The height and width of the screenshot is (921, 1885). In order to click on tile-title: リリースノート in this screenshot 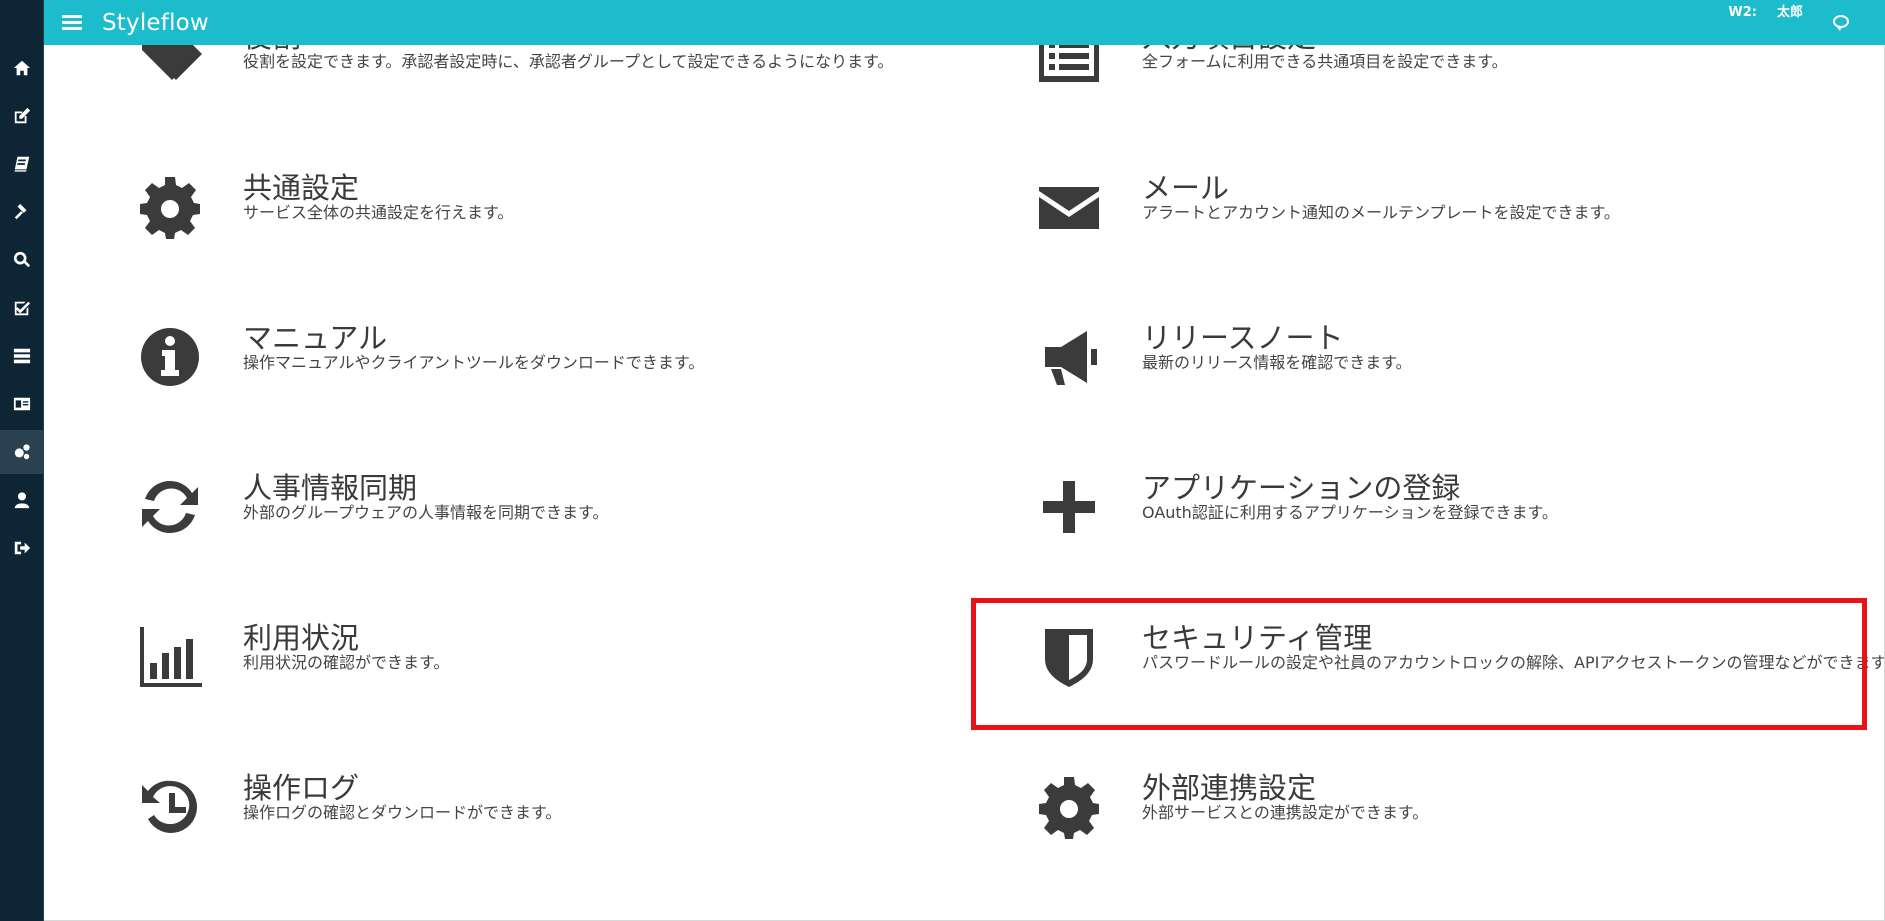, I will do `click(1243, 338)`.